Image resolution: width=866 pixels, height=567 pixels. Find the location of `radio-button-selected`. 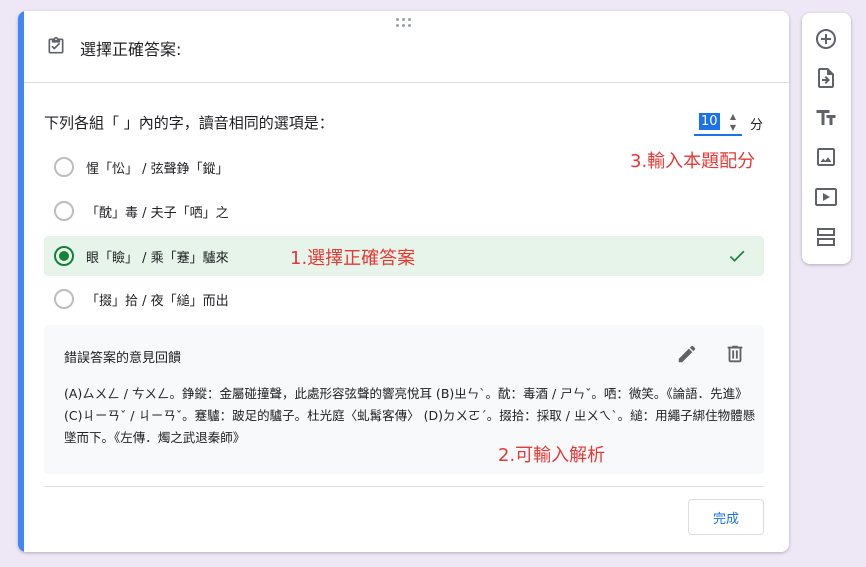

radio-button-selected is located at coordinates (64, 256).